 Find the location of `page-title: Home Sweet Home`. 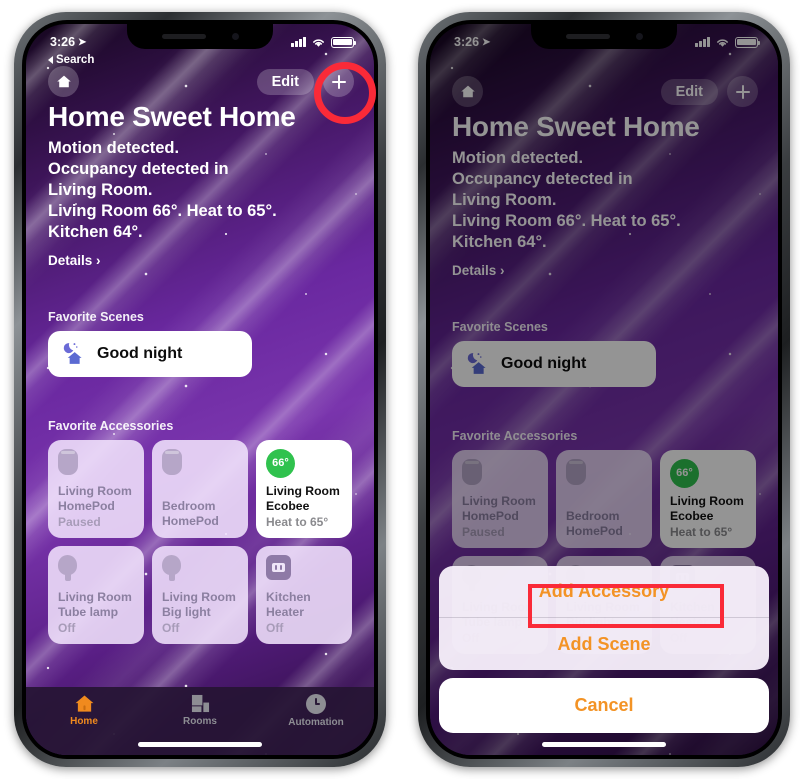

page-title: Home Sweet Home is located at coordinates (172, 116).